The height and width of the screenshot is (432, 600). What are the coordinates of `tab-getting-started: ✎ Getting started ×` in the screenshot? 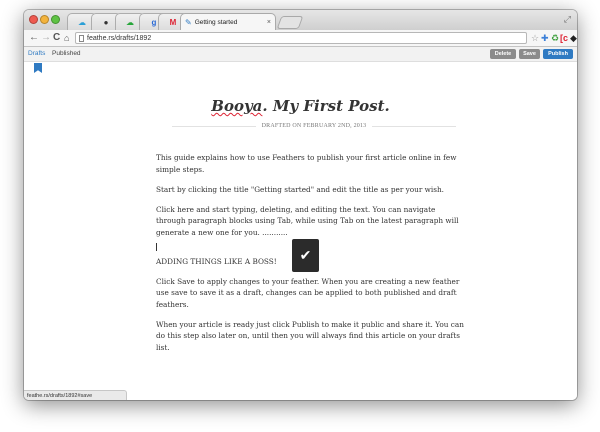 It's located at (228, 21).